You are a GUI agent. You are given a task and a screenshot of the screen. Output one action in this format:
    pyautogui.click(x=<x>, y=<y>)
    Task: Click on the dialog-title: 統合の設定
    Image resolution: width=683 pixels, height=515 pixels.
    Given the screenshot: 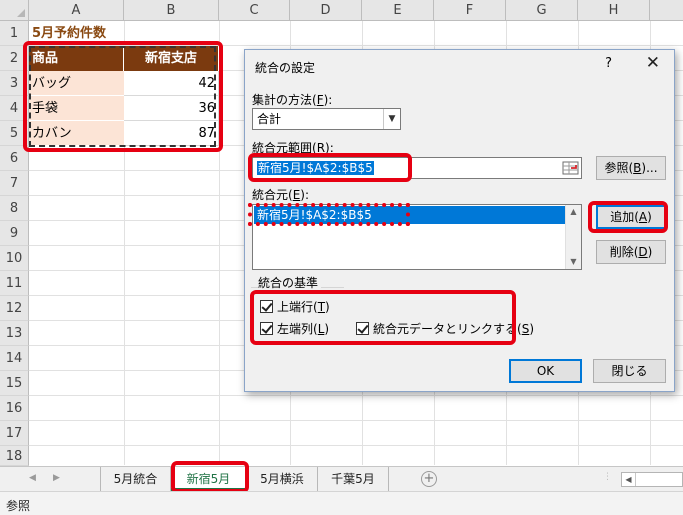 What is the action you would take?
    pyautogui.click(x=285, y=68)
    